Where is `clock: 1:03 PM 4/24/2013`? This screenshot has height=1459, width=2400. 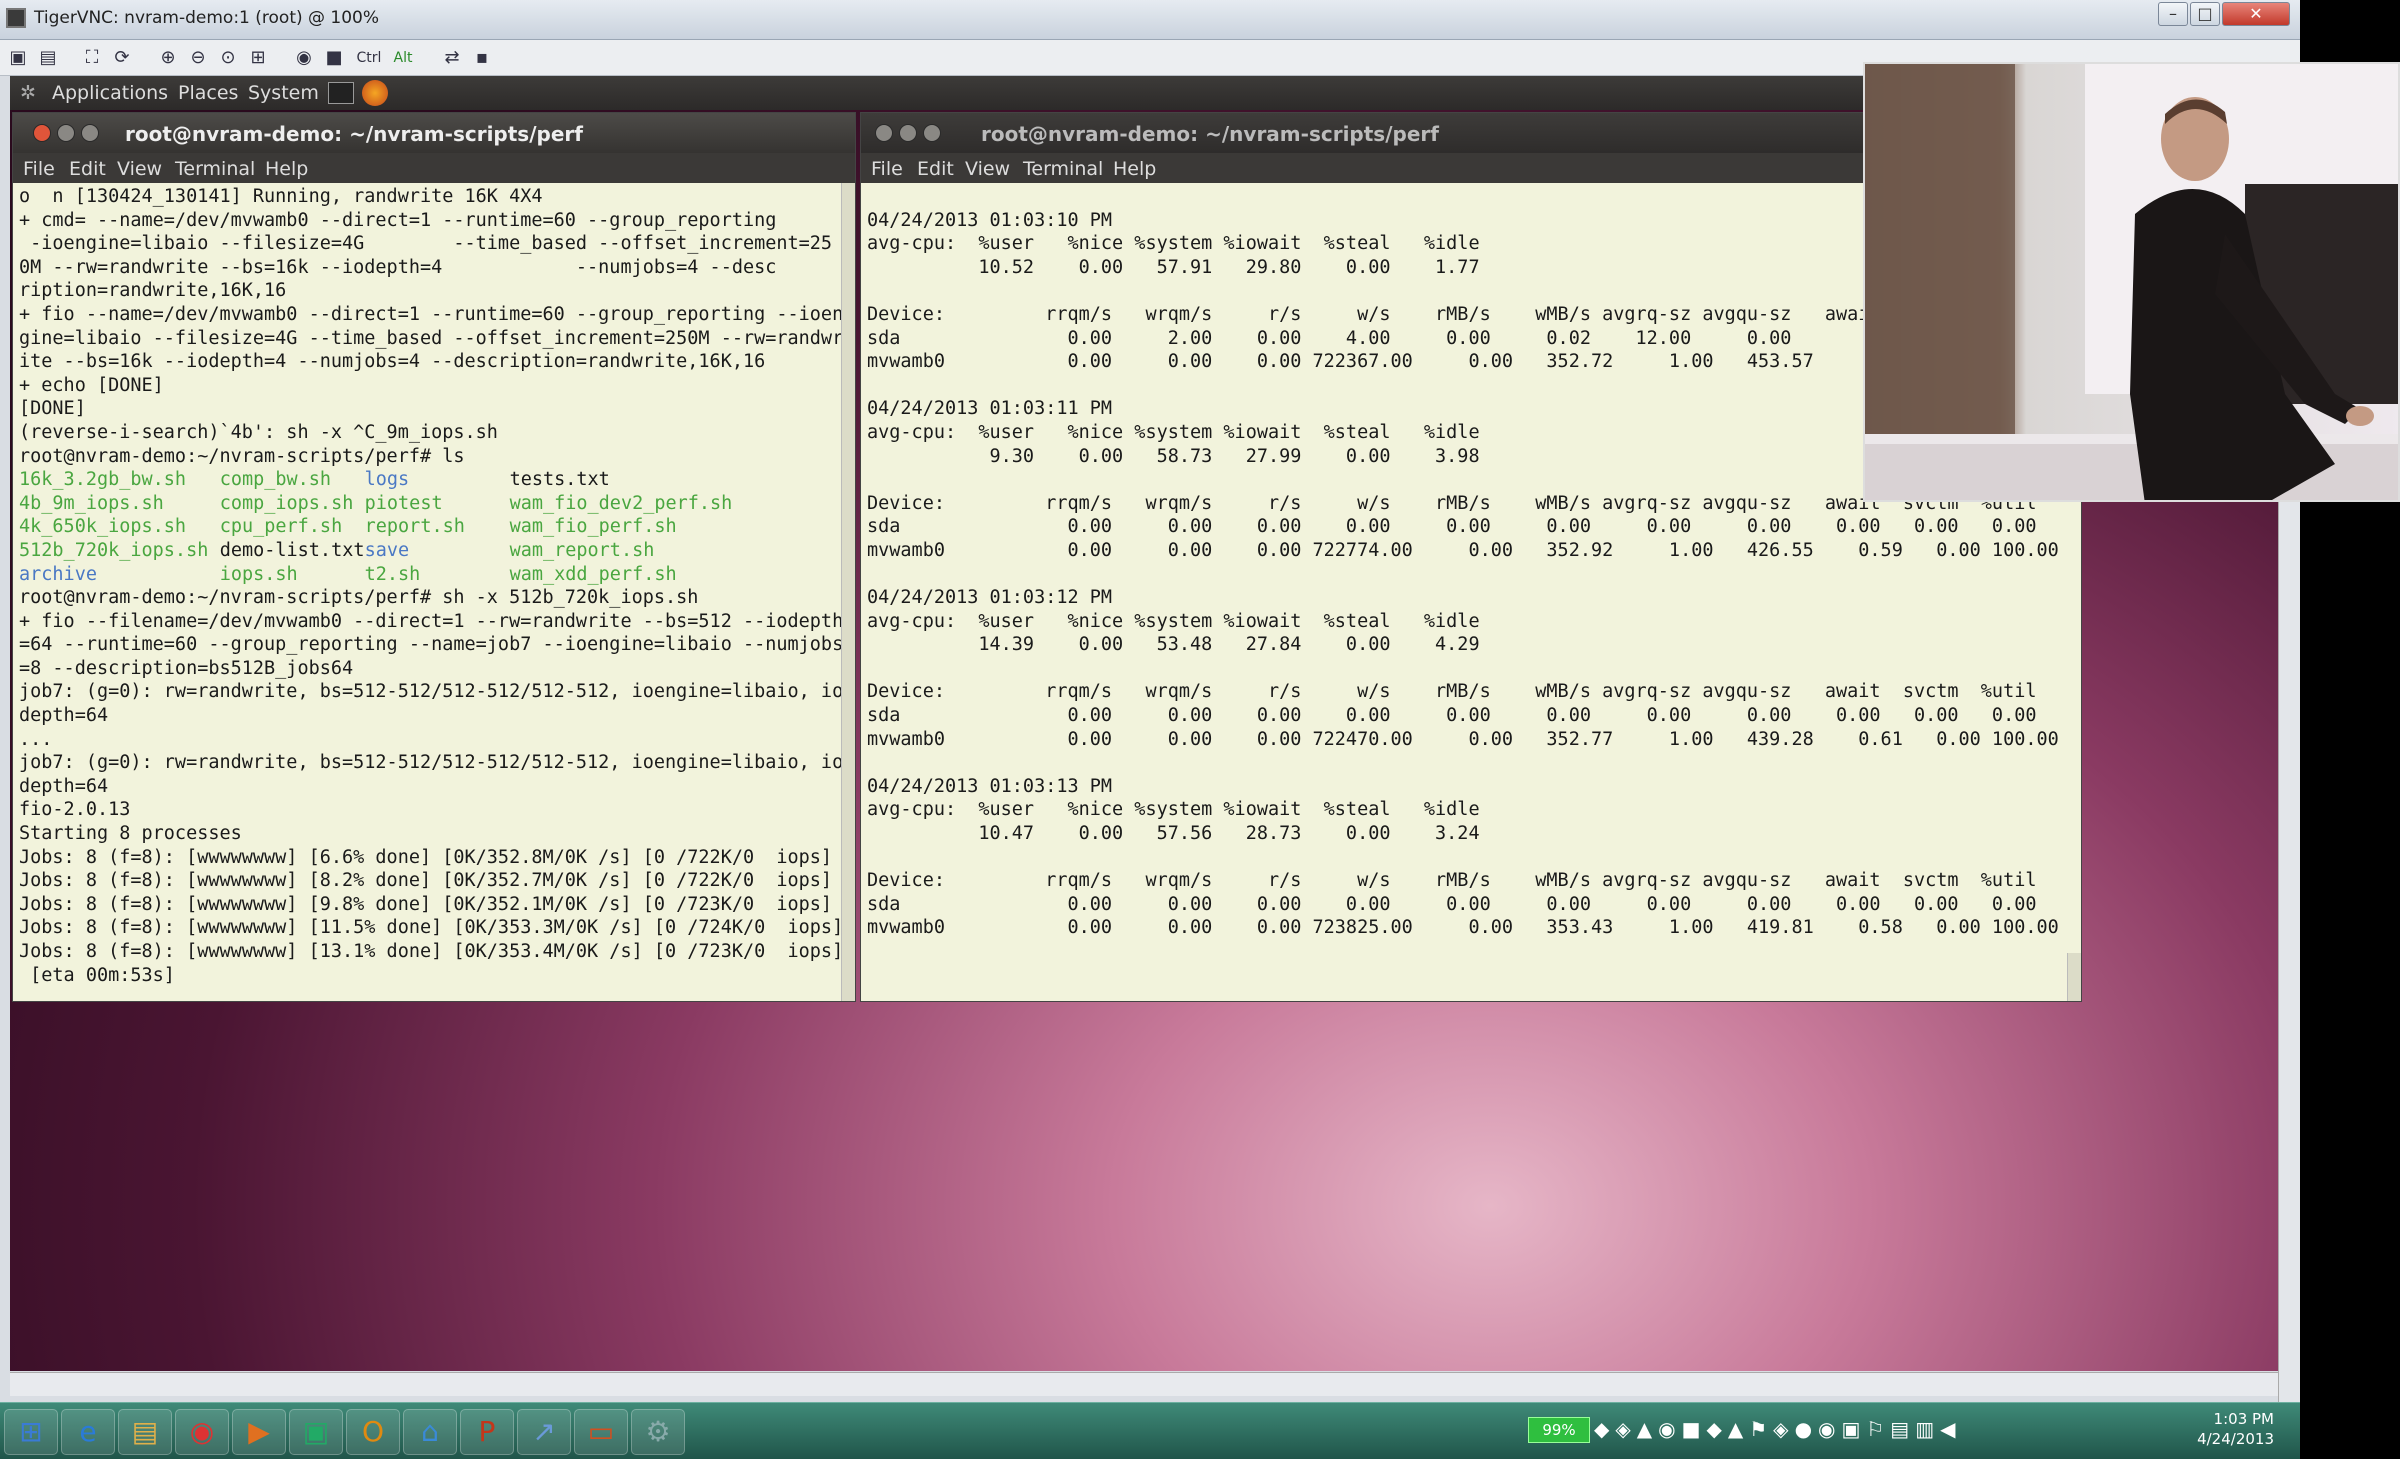
clock: 1:03 PM 4/24/2013 is located at coordinates (2235, 1429).